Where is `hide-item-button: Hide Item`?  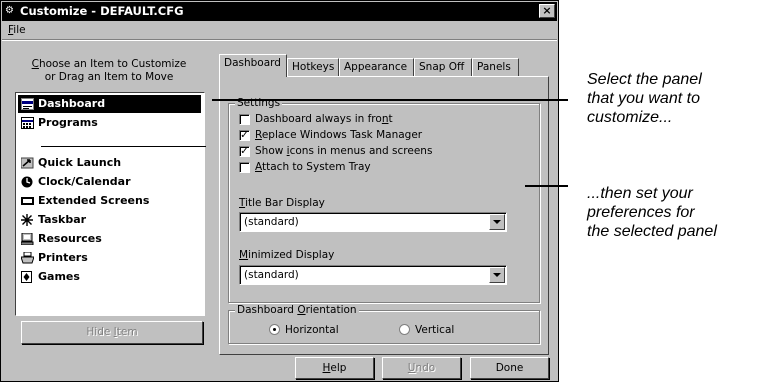 hide-item-button: Hide Item is located at coordinates (112, 332).